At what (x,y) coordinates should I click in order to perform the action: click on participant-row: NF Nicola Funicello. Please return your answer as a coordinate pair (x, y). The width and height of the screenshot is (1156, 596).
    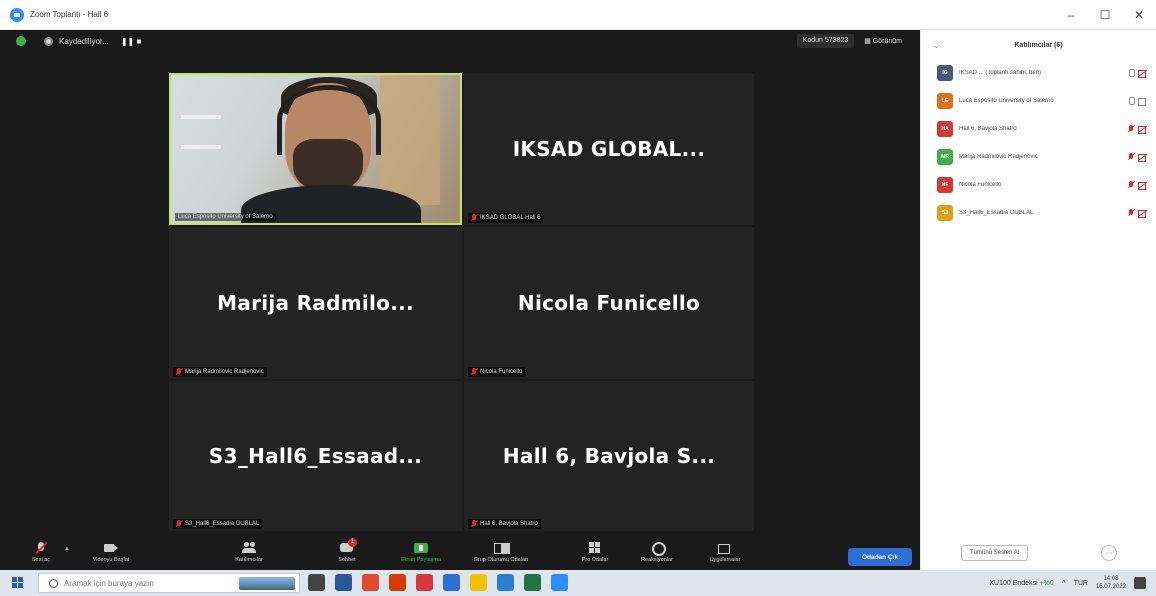
    Looking at the image, I should click on (1042, 185).